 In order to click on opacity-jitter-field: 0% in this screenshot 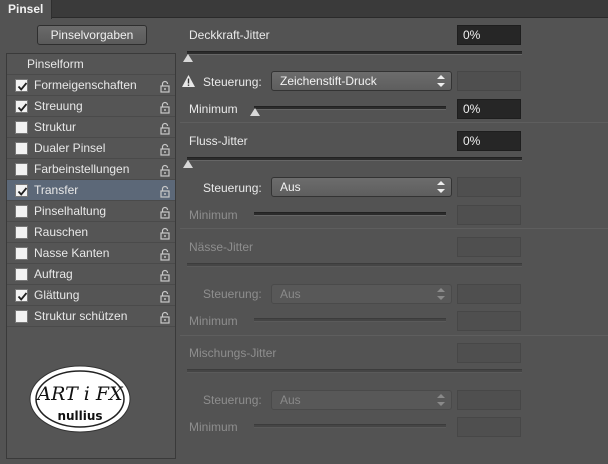, I will do `click(489, 35)`.